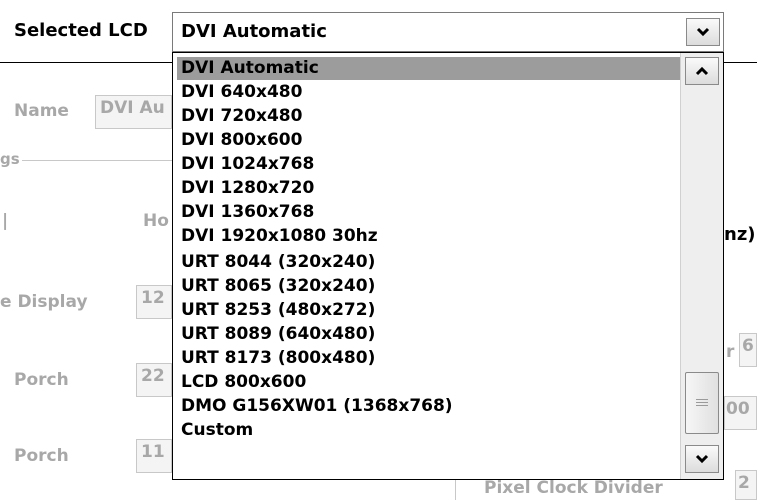 This screenshot has width=757, height=500. What do you see at coordinates (133, 112) in the screenshot?
I see `name-field: DVI Au` at bounding box center [133, 112].